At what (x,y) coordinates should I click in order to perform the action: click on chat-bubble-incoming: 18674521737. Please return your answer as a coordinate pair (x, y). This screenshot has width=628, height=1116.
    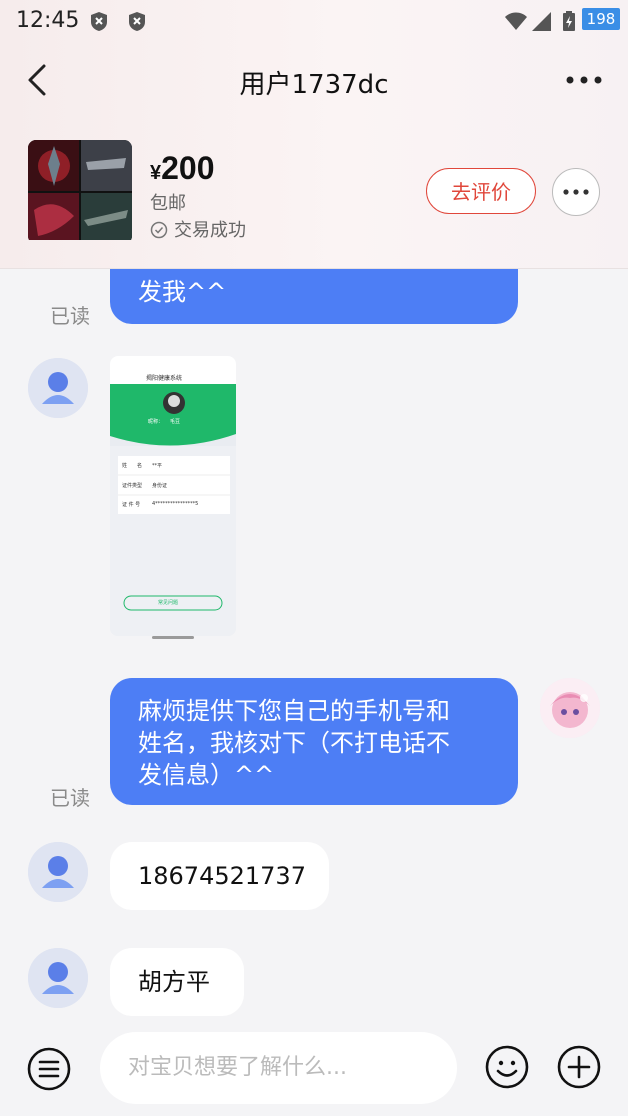
    Looking at the image, I should click on (219, 876).